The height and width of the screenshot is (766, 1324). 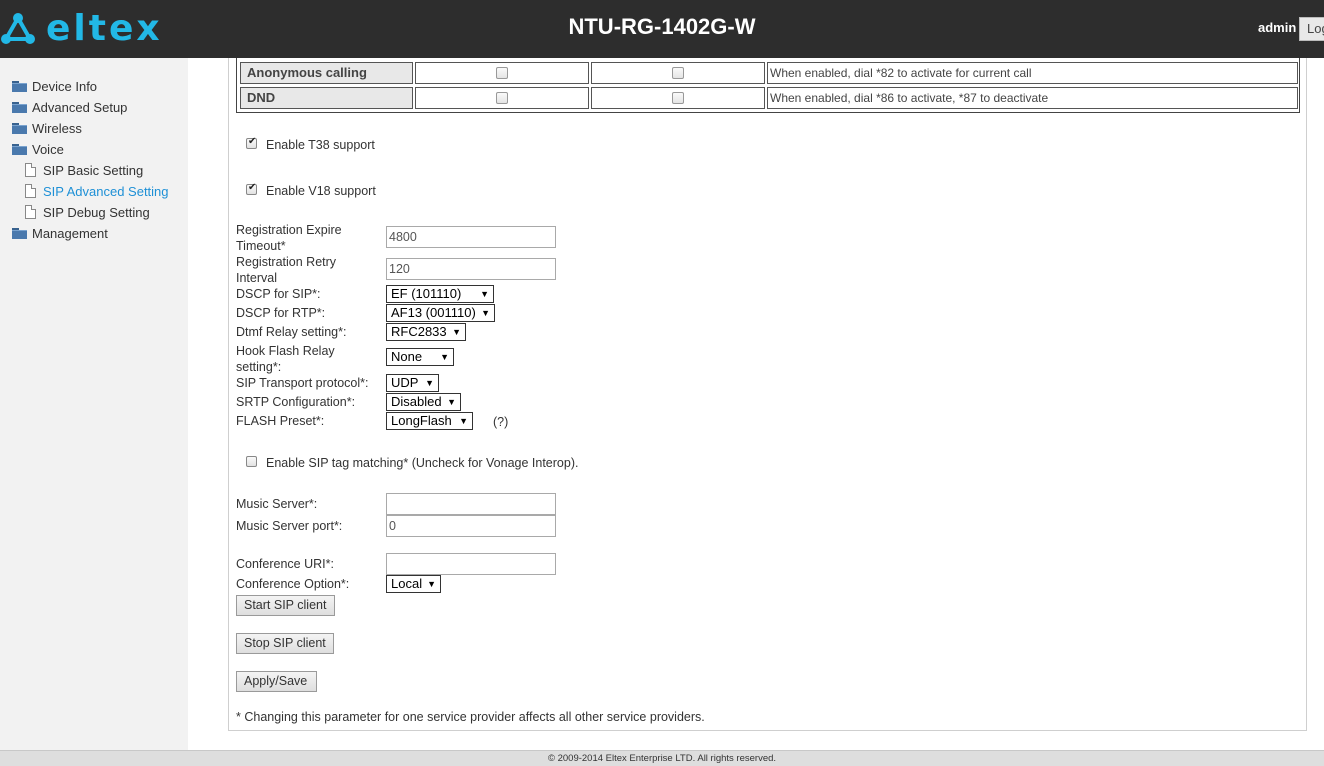 What do you see at coordinates (471, 526) in the screenshot?
I see `music-port-input: 0` at bounding box center [471, 526].